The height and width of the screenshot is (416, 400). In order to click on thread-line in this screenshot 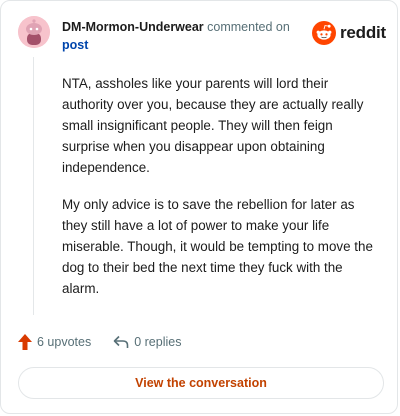, I will do `click(33, 186)`.